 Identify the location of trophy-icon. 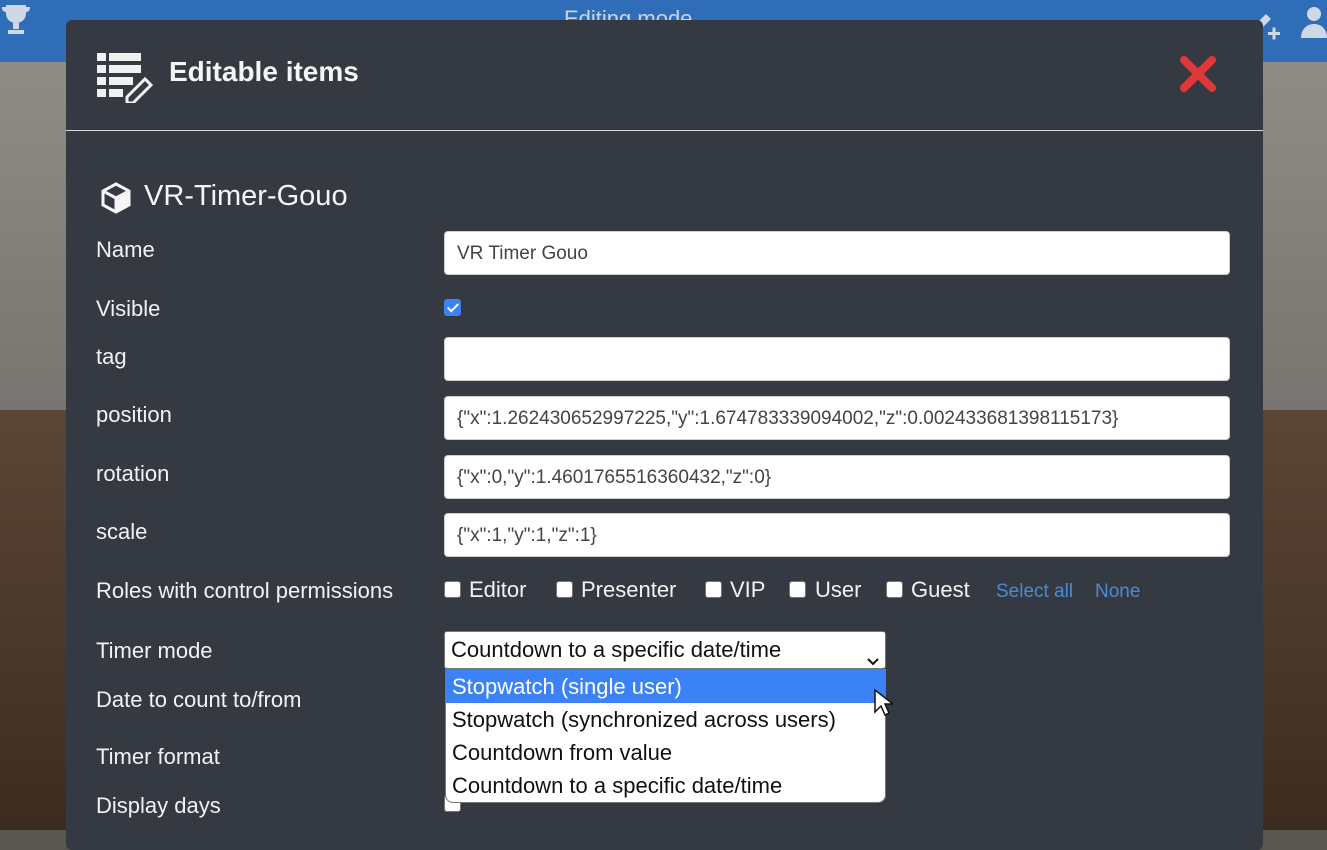
(16, 23).